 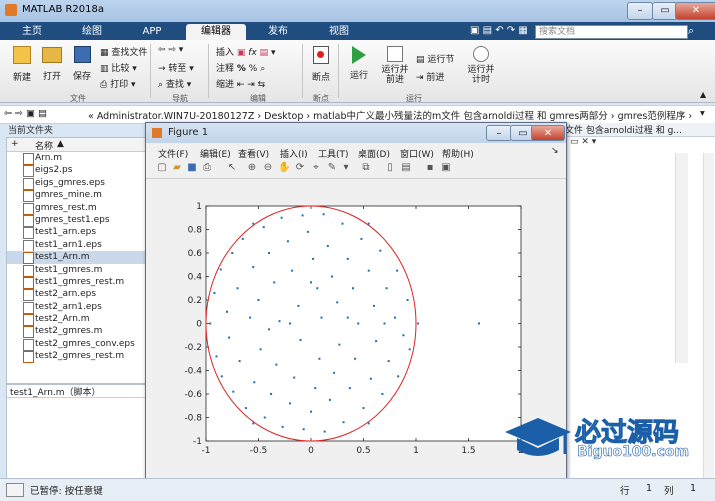 I want to click on menu-help: 帮助(H), so click(x=458, y=153).